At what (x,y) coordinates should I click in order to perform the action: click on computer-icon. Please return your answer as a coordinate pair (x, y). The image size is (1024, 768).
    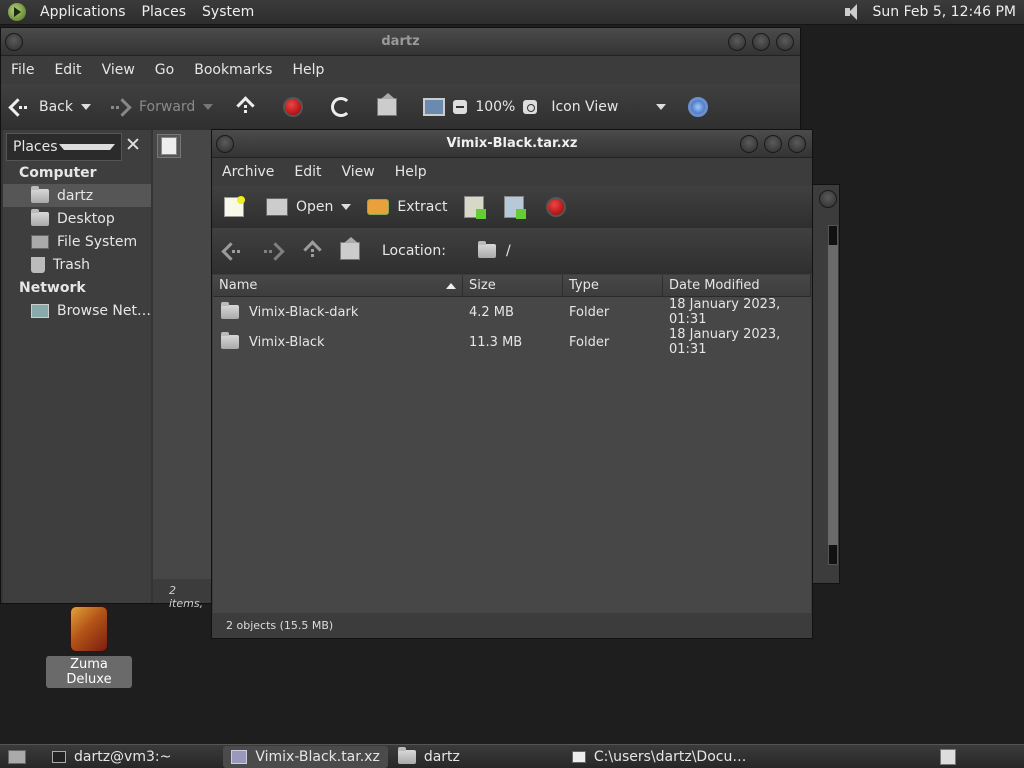
    Looking at the image, I should click on (434, 107).